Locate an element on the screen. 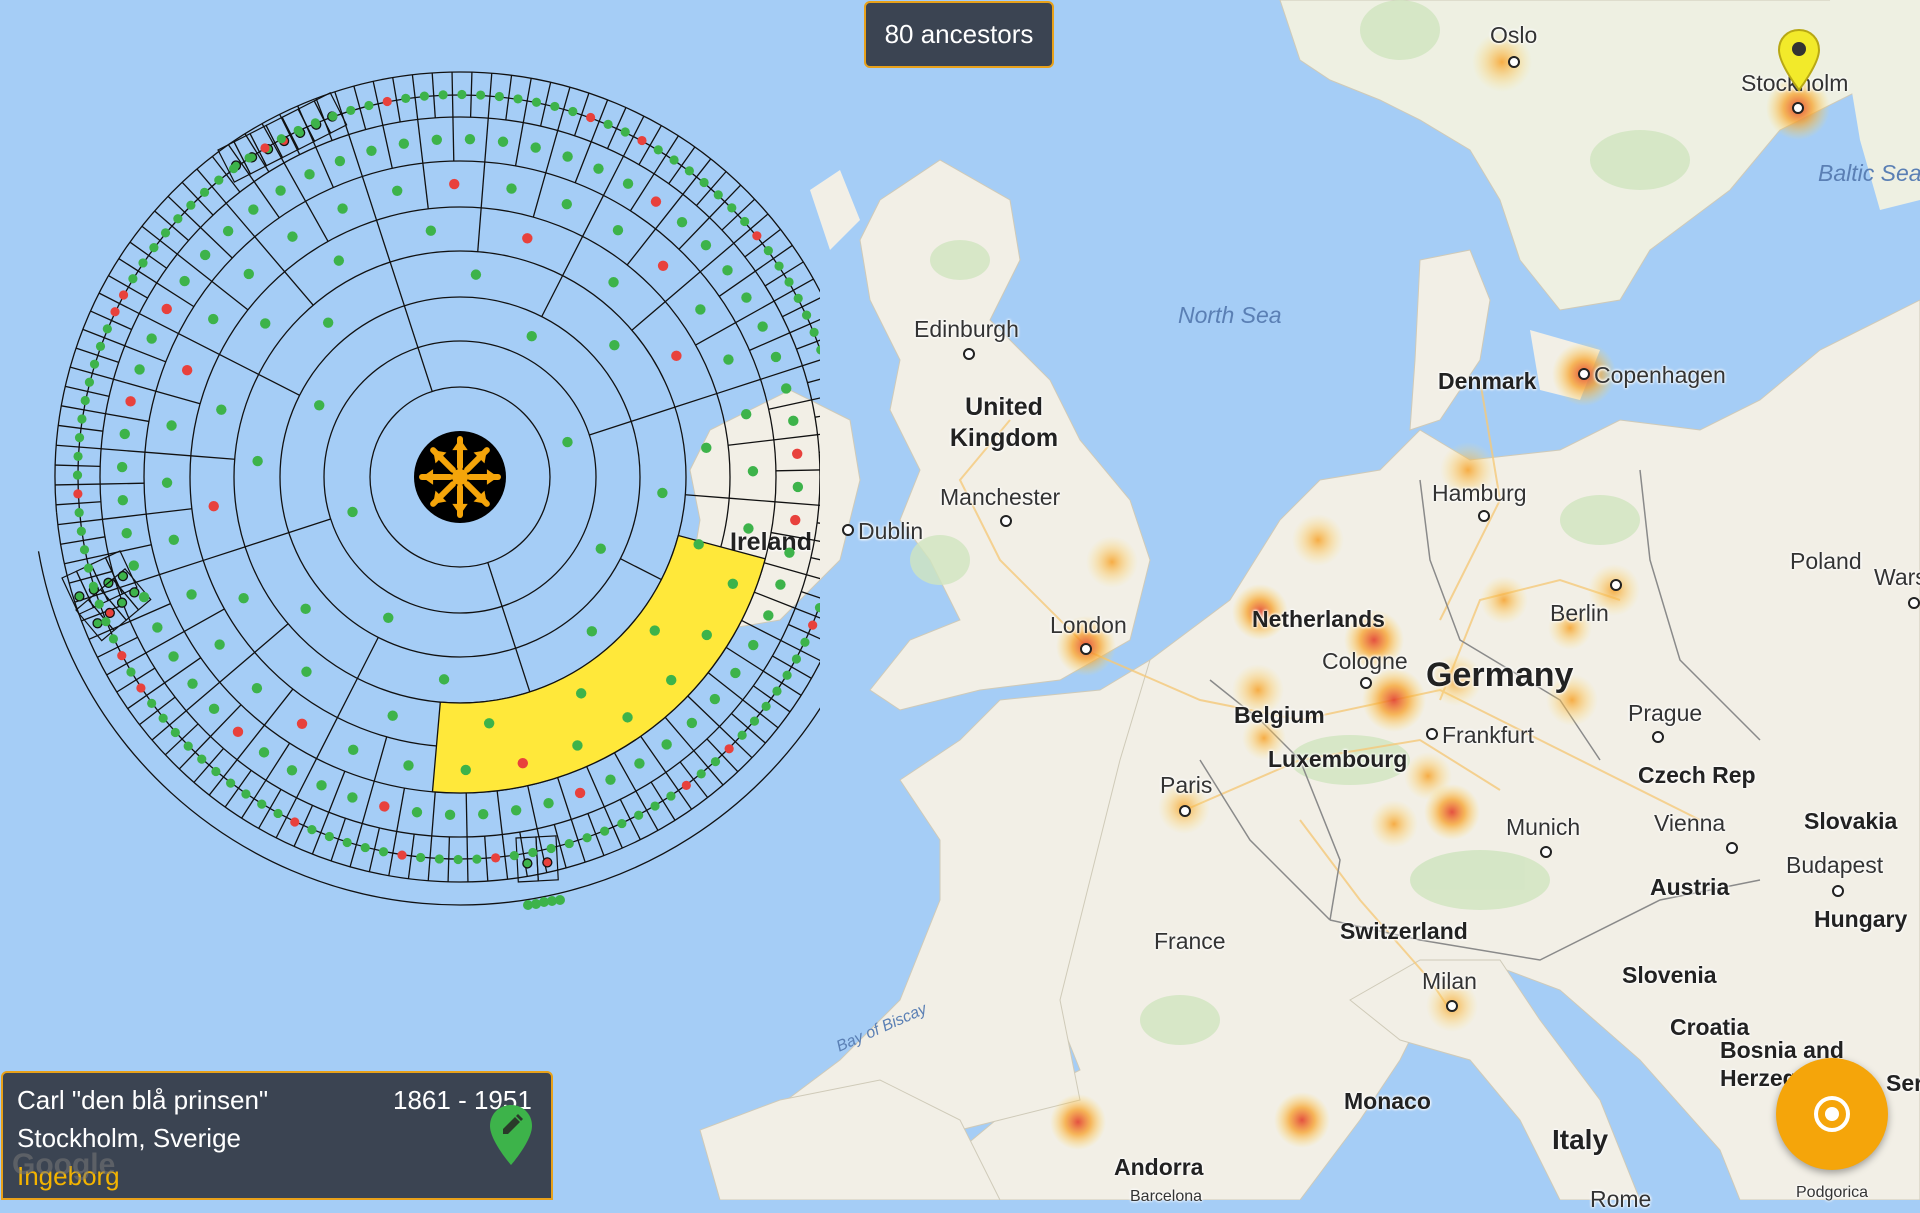 This screenshot has height=1213, width=1920. ancestor-count-badge: 80 ancestors is located at coordinates (959, 34).